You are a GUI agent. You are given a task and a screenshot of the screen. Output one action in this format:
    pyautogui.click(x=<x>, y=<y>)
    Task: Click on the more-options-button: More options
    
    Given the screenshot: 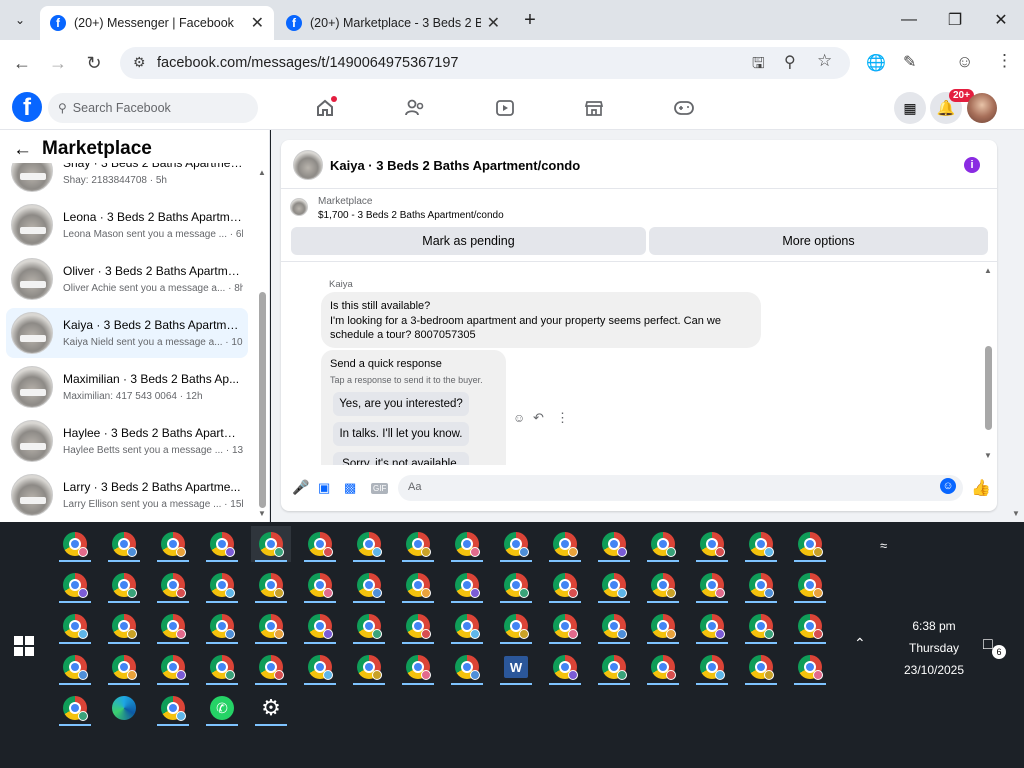 What is the action you would take?
    pyautogui.click(x=818, y=241)
    